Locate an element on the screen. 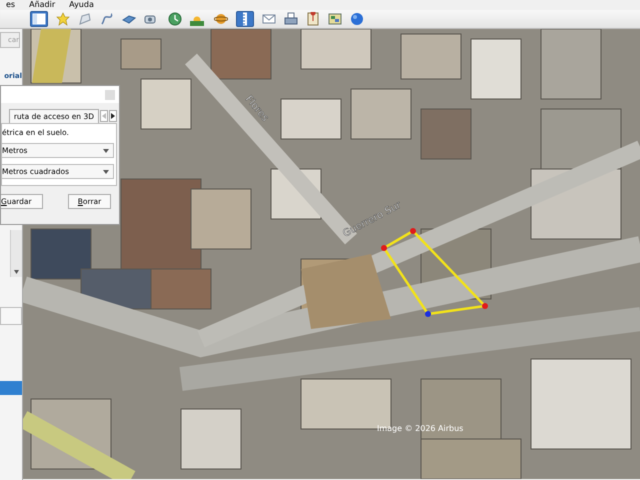  placemark-button is located at coordinates (63, 19).